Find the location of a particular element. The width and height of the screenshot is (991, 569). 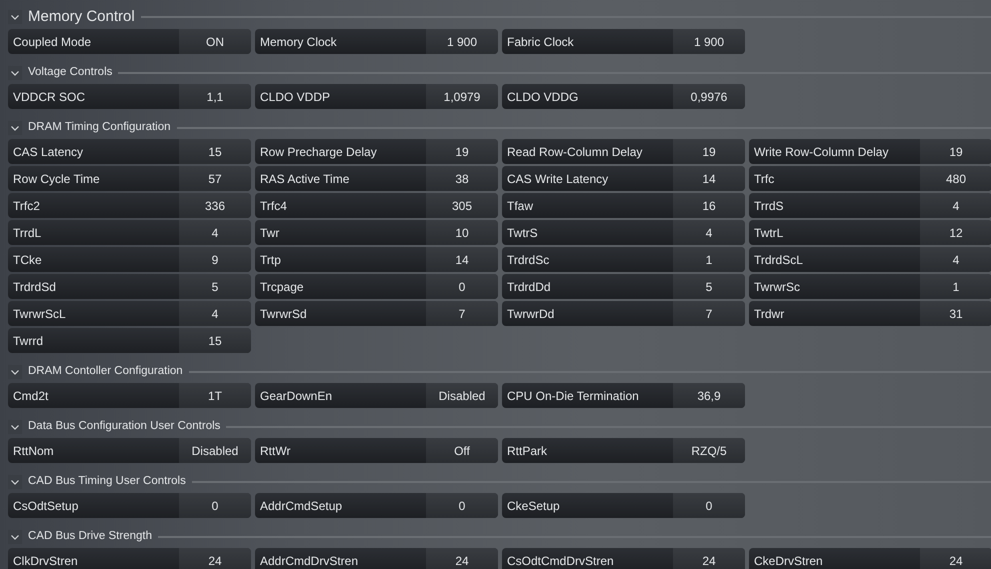

section-title: DRAM Contoller Configuration is located at coordinates (105, 371).